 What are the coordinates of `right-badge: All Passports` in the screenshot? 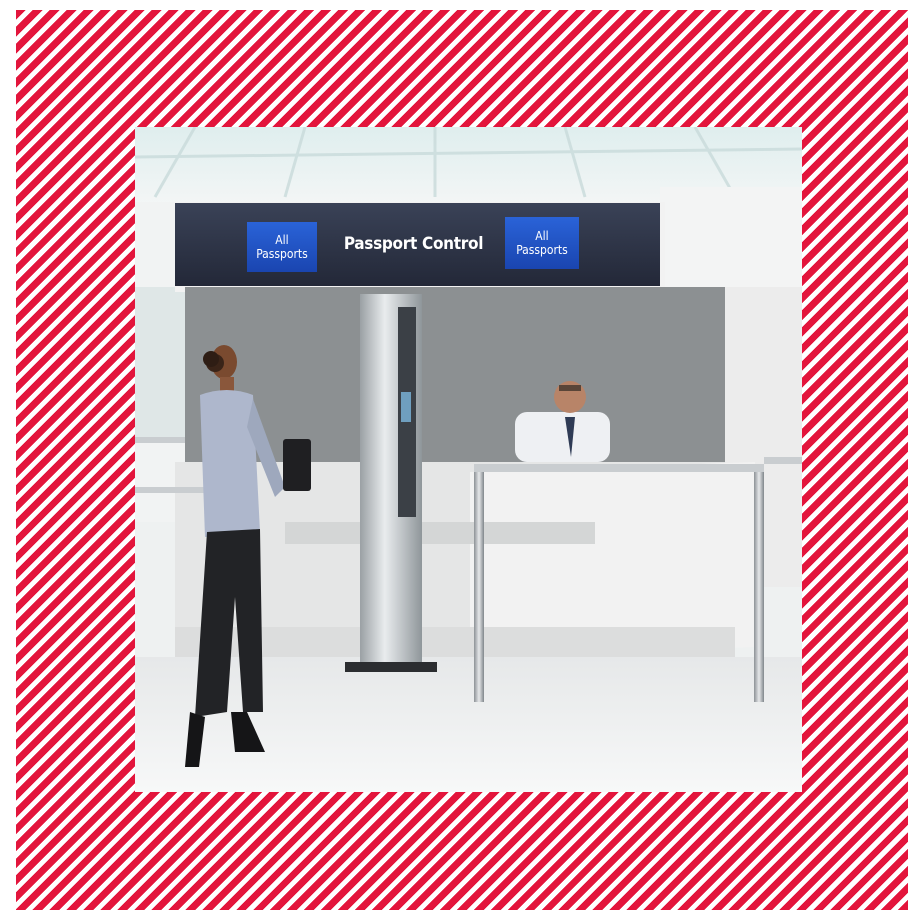 It's located at (542, 243).